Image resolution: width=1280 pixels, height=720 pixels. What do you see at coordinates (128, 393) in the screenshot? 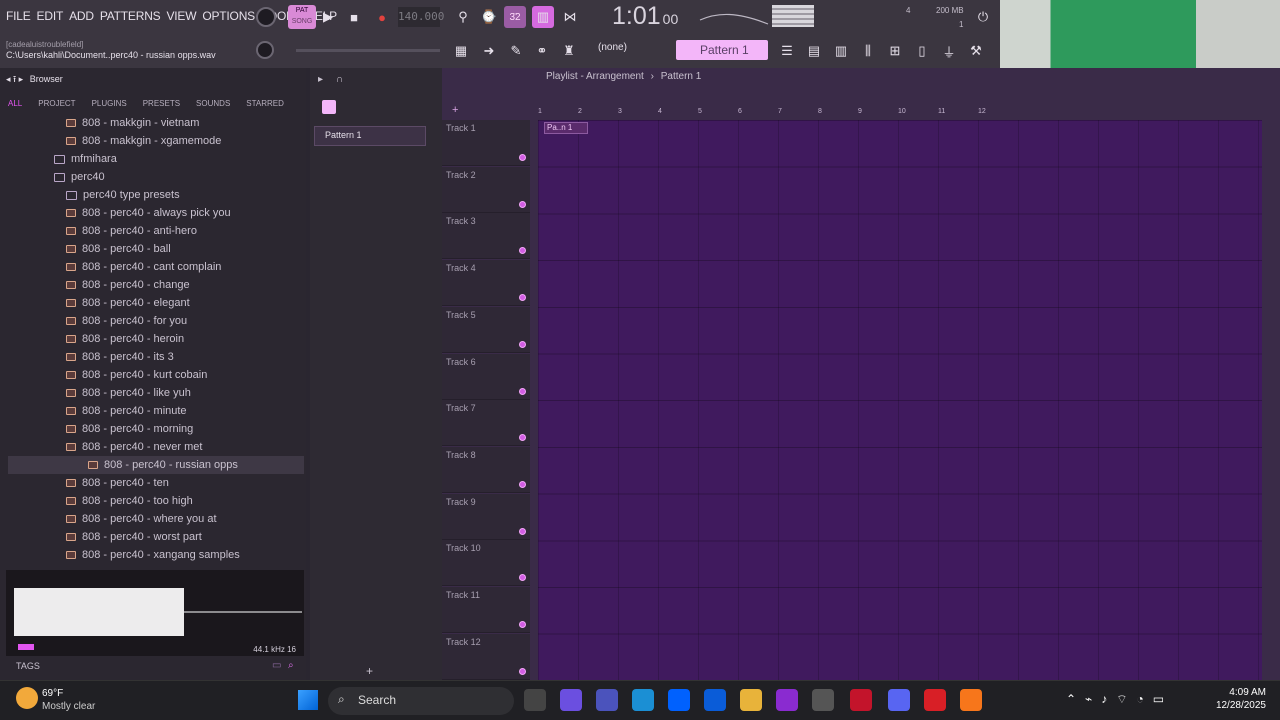
I see `browser-file-item: 808 - perc40 - like yuh` at bounding box center [128, 393].